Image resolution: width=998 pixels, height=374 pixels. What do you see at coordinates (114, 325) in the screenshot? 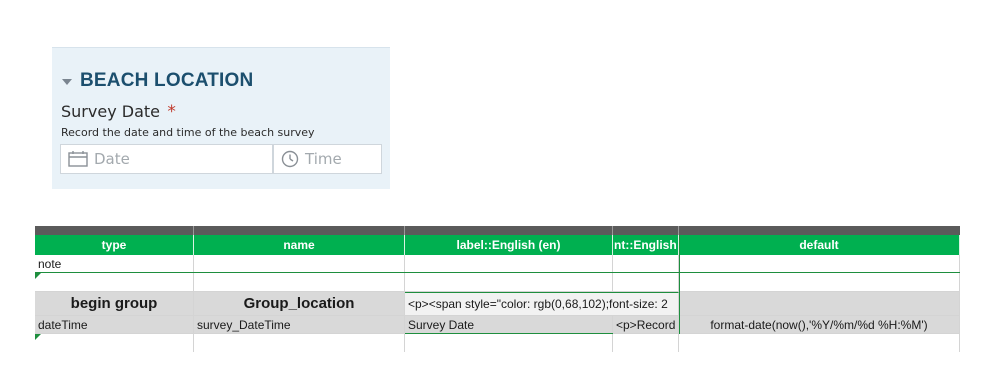
I see `cell-type: dateTime` at bounding box center [114, 325].